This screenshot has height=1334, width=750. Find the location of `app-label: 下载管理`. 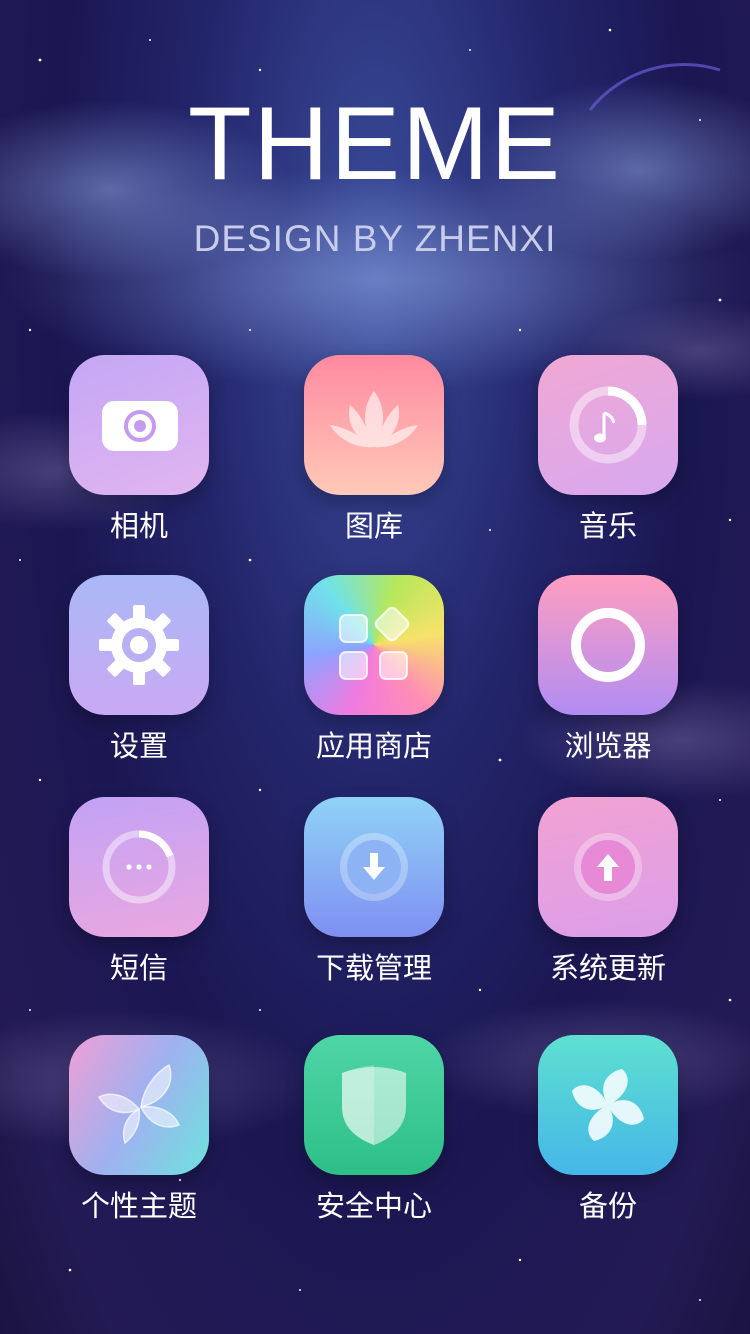

app-label: 下载管理 is located at coordinates (373, 968).